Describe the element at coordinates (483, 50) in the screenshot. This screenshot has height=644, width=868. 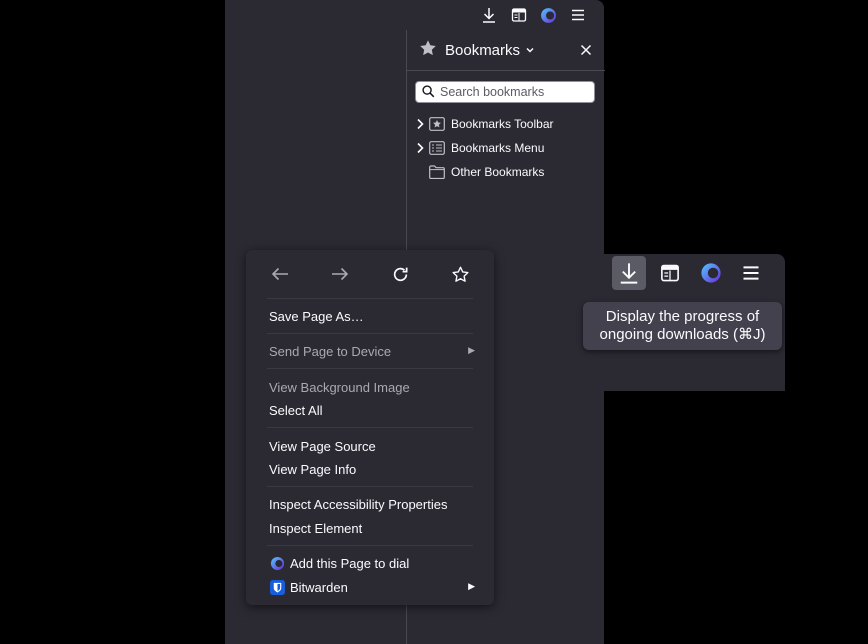
I see `sidebar-title: Bookmarks` at that location.